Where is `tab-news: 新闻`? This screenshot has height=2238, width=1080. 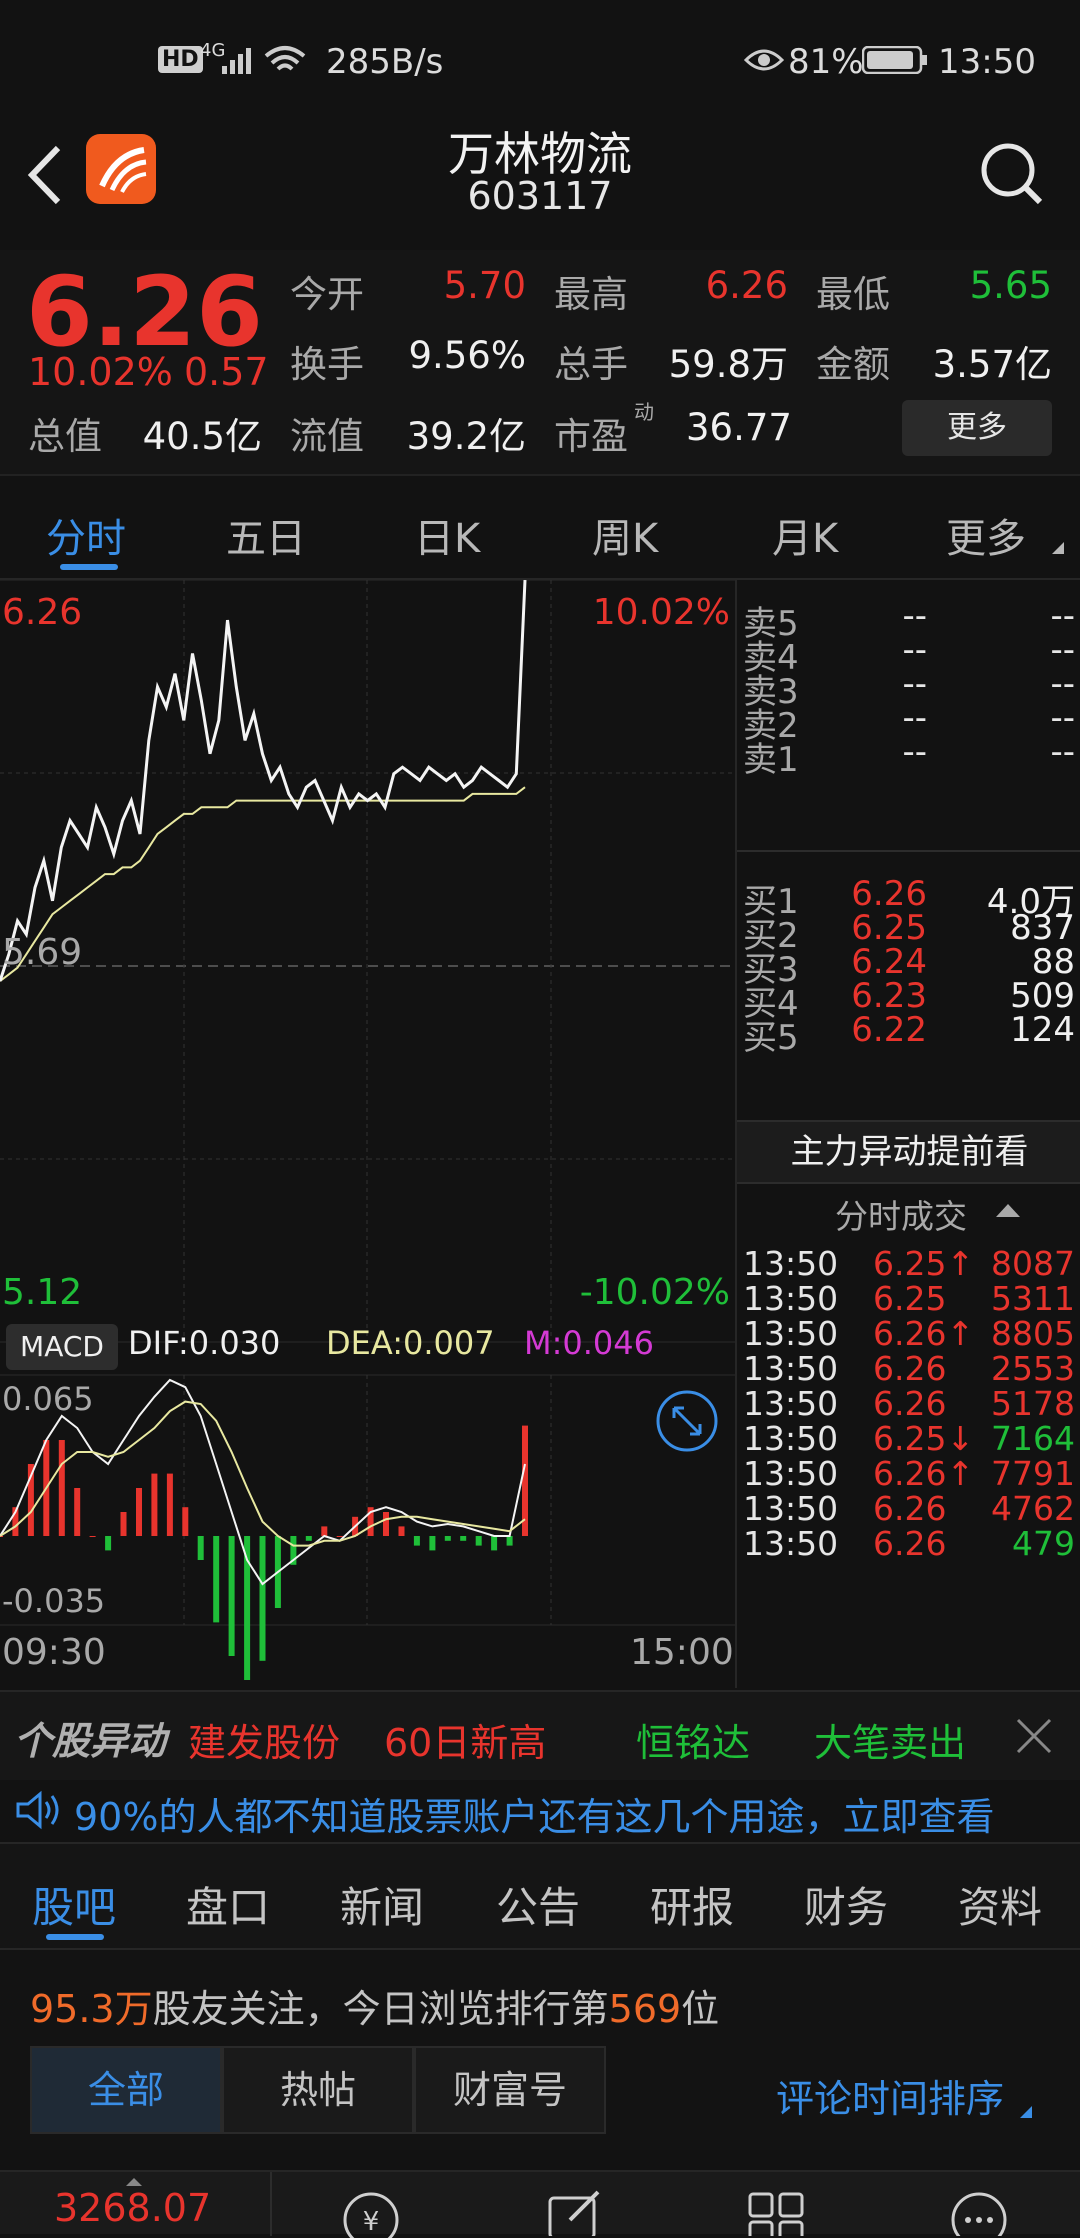
tab-news: 新闻 is located at coordinates (382, 1904).